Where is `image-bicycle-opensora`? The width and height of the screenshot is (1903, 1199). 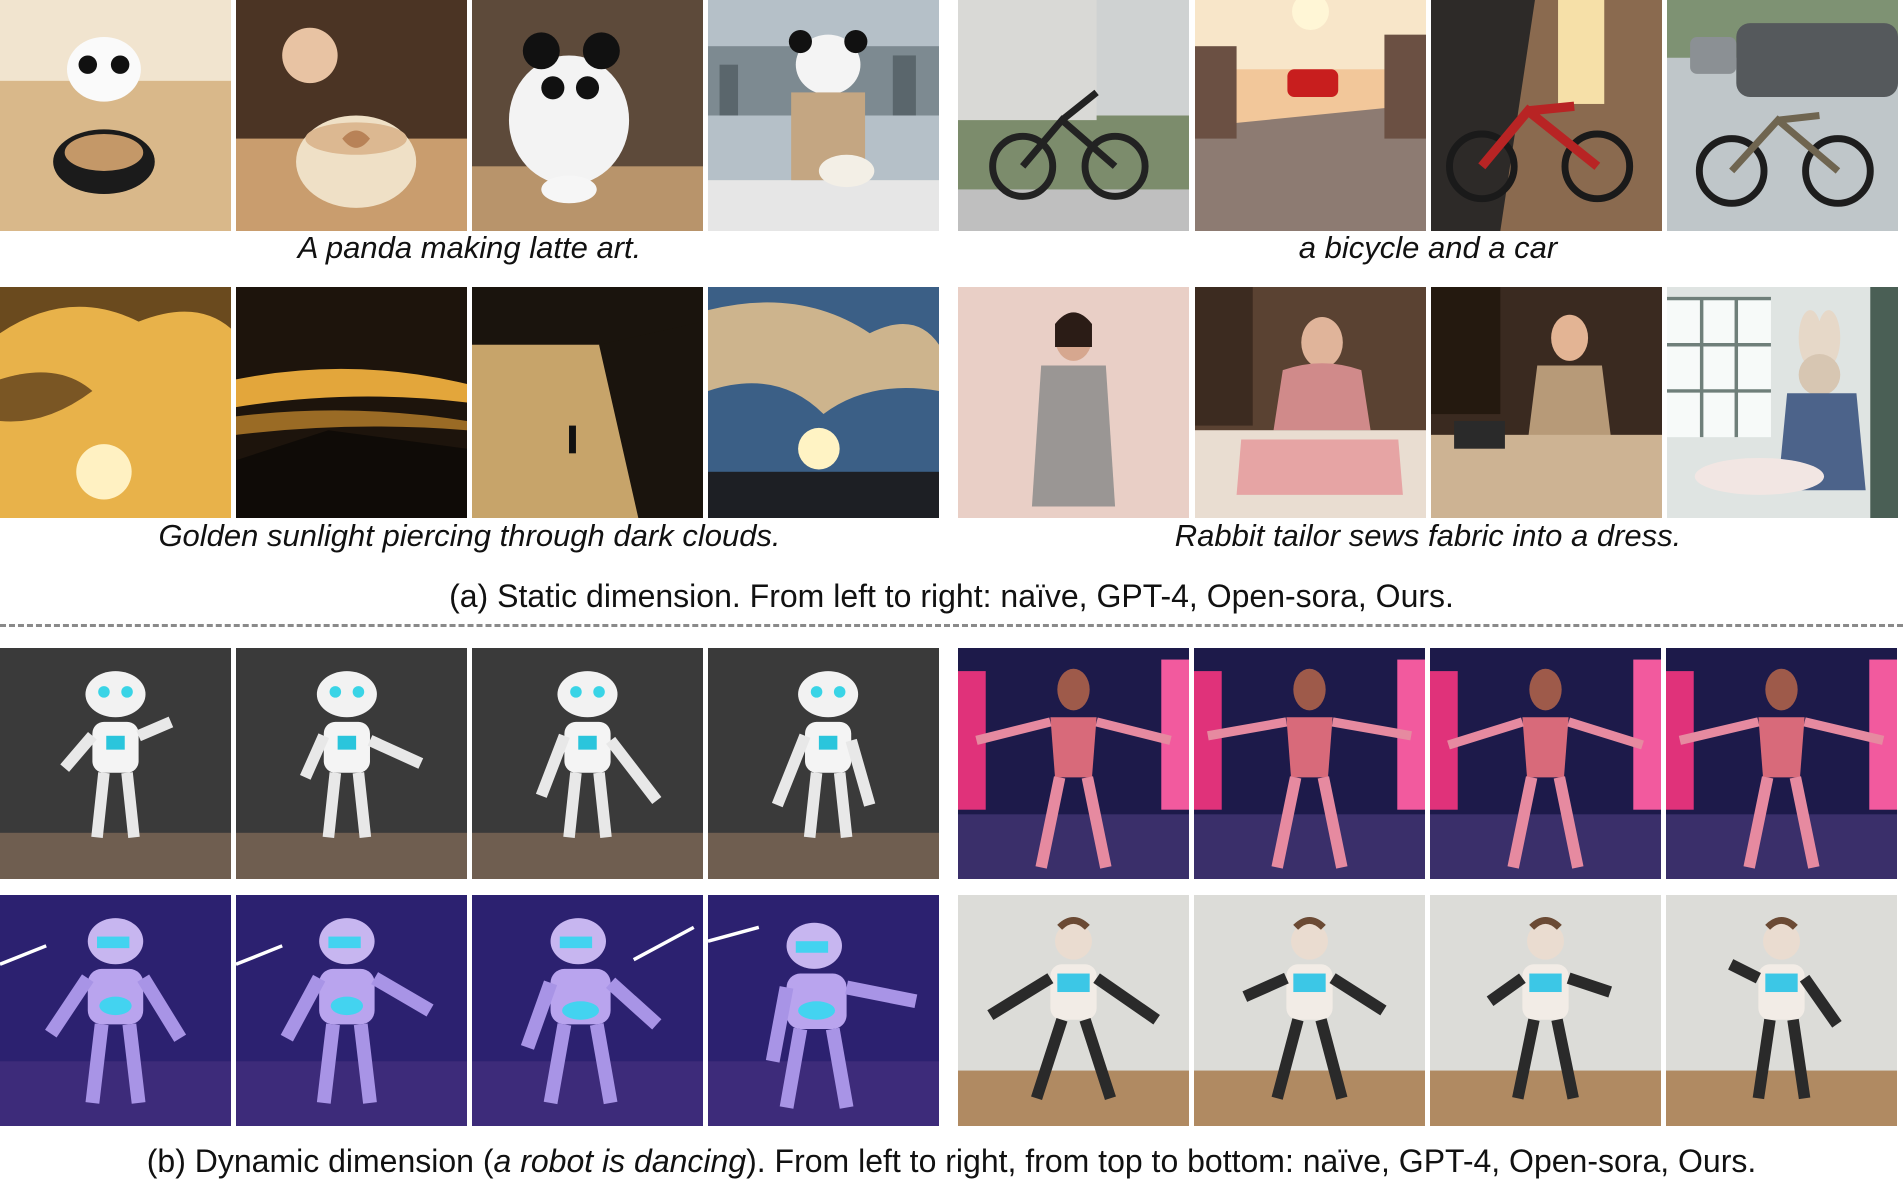 image-bicycle-opensora is located at coordinates (1546, 115).